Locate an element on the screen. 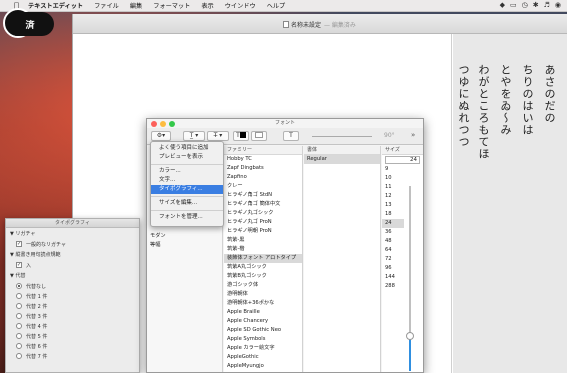  family-item: ヒラギノ明朝 ProN is located at coordinates (263, 231).